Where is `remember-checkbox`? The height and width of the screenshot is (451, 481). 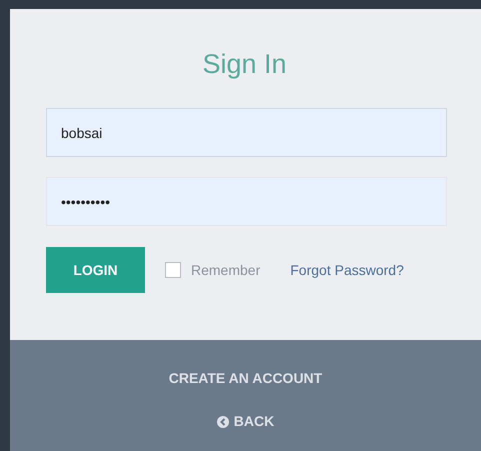
remember-checkbox is located at coordinates (173, 270).